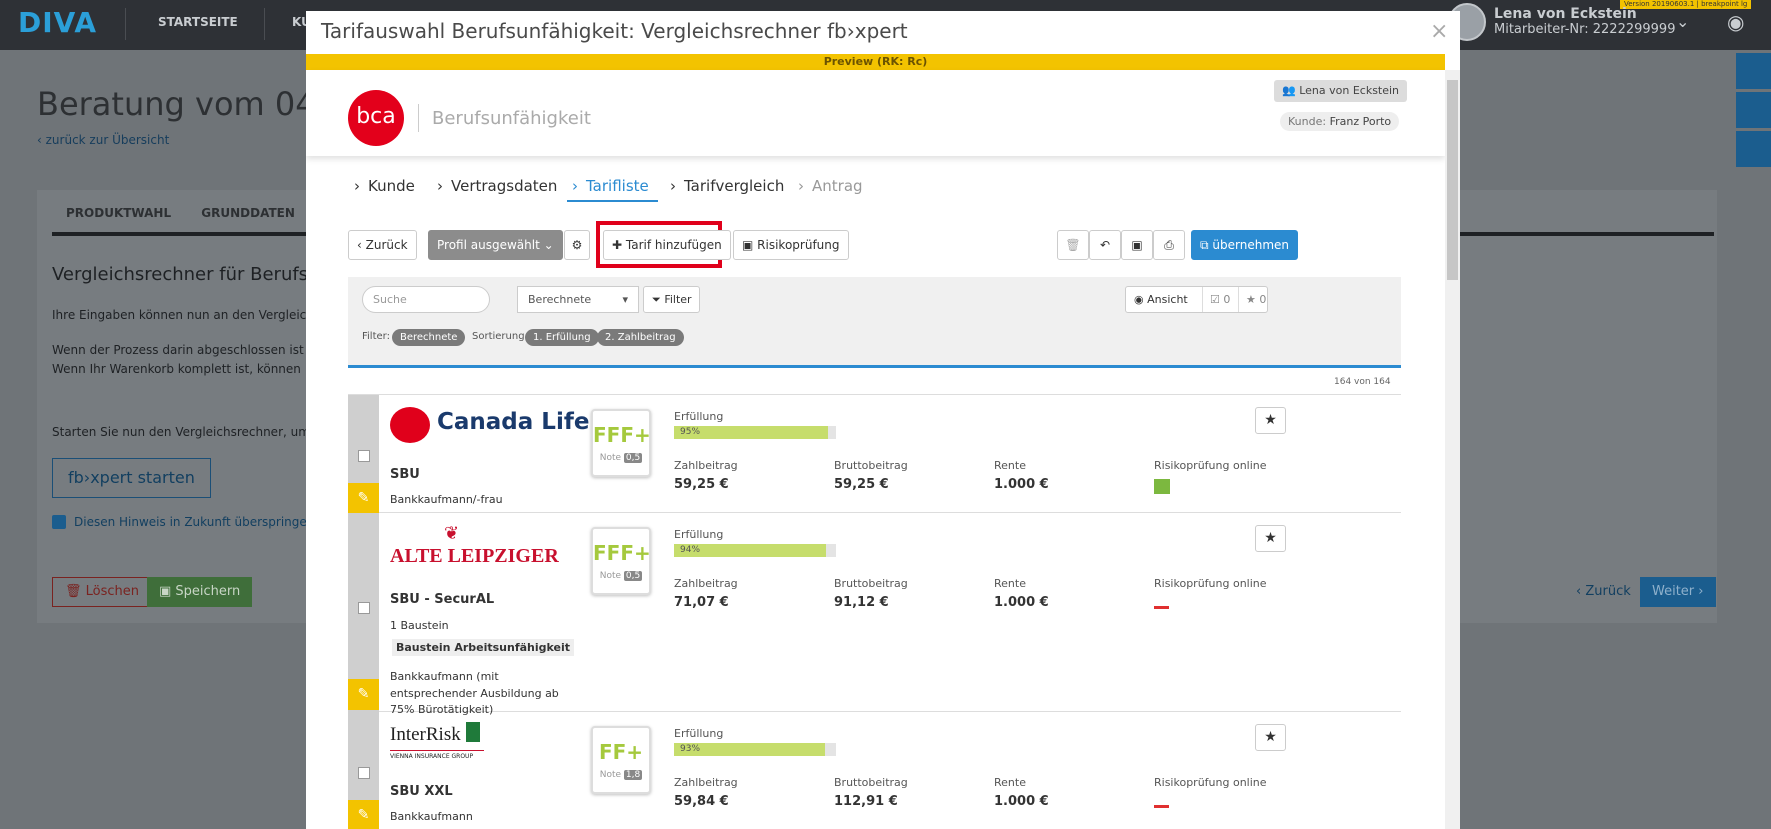  I want to click on accept-button: ⧉ übernehmen, so click(1244, 245).